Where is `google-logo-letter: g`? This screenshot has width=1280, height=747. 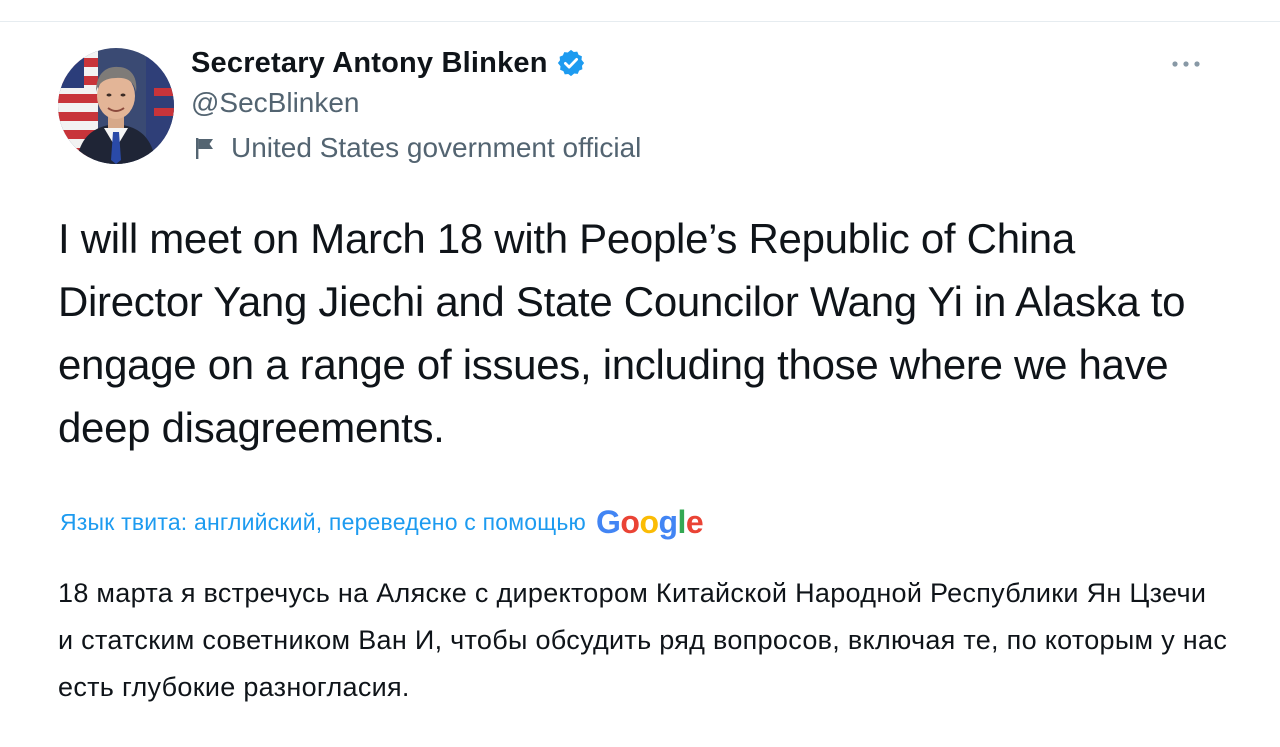
google-logo-letter: g is located at coordinates (668, 522).